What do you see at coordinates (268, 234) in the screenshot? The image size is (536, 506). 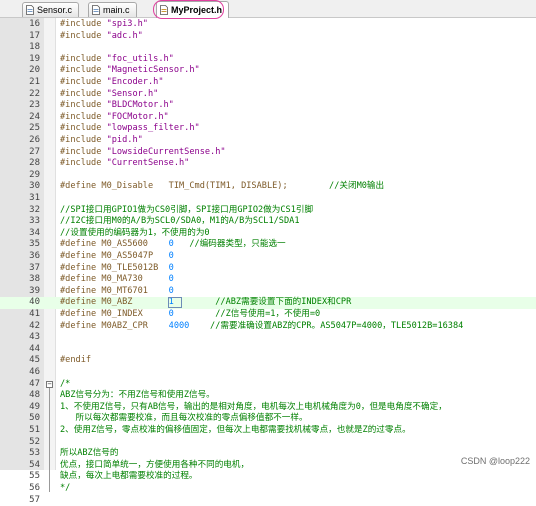 I see `code-line: 34 //设置使用的编码器为1，不使用的为0` at bounding box center [268, 234].